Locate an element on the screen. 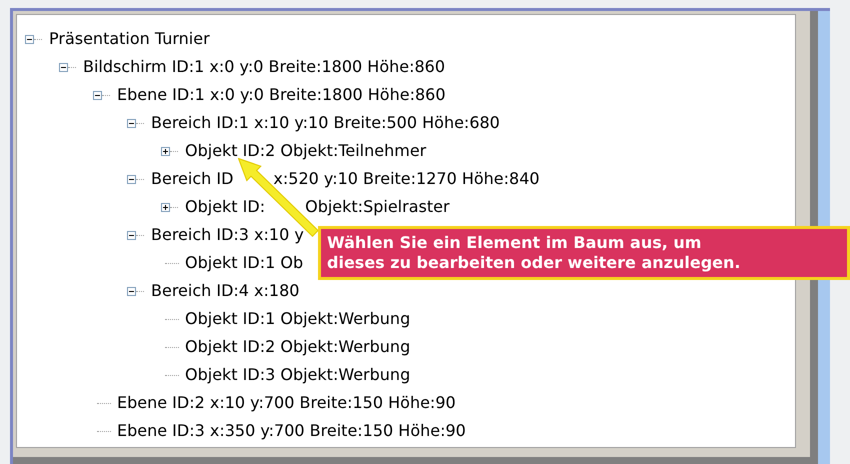 This screenshot has width=850, height=464. tree-item: Präsentation Turnier is located at coordinates (129, 39).